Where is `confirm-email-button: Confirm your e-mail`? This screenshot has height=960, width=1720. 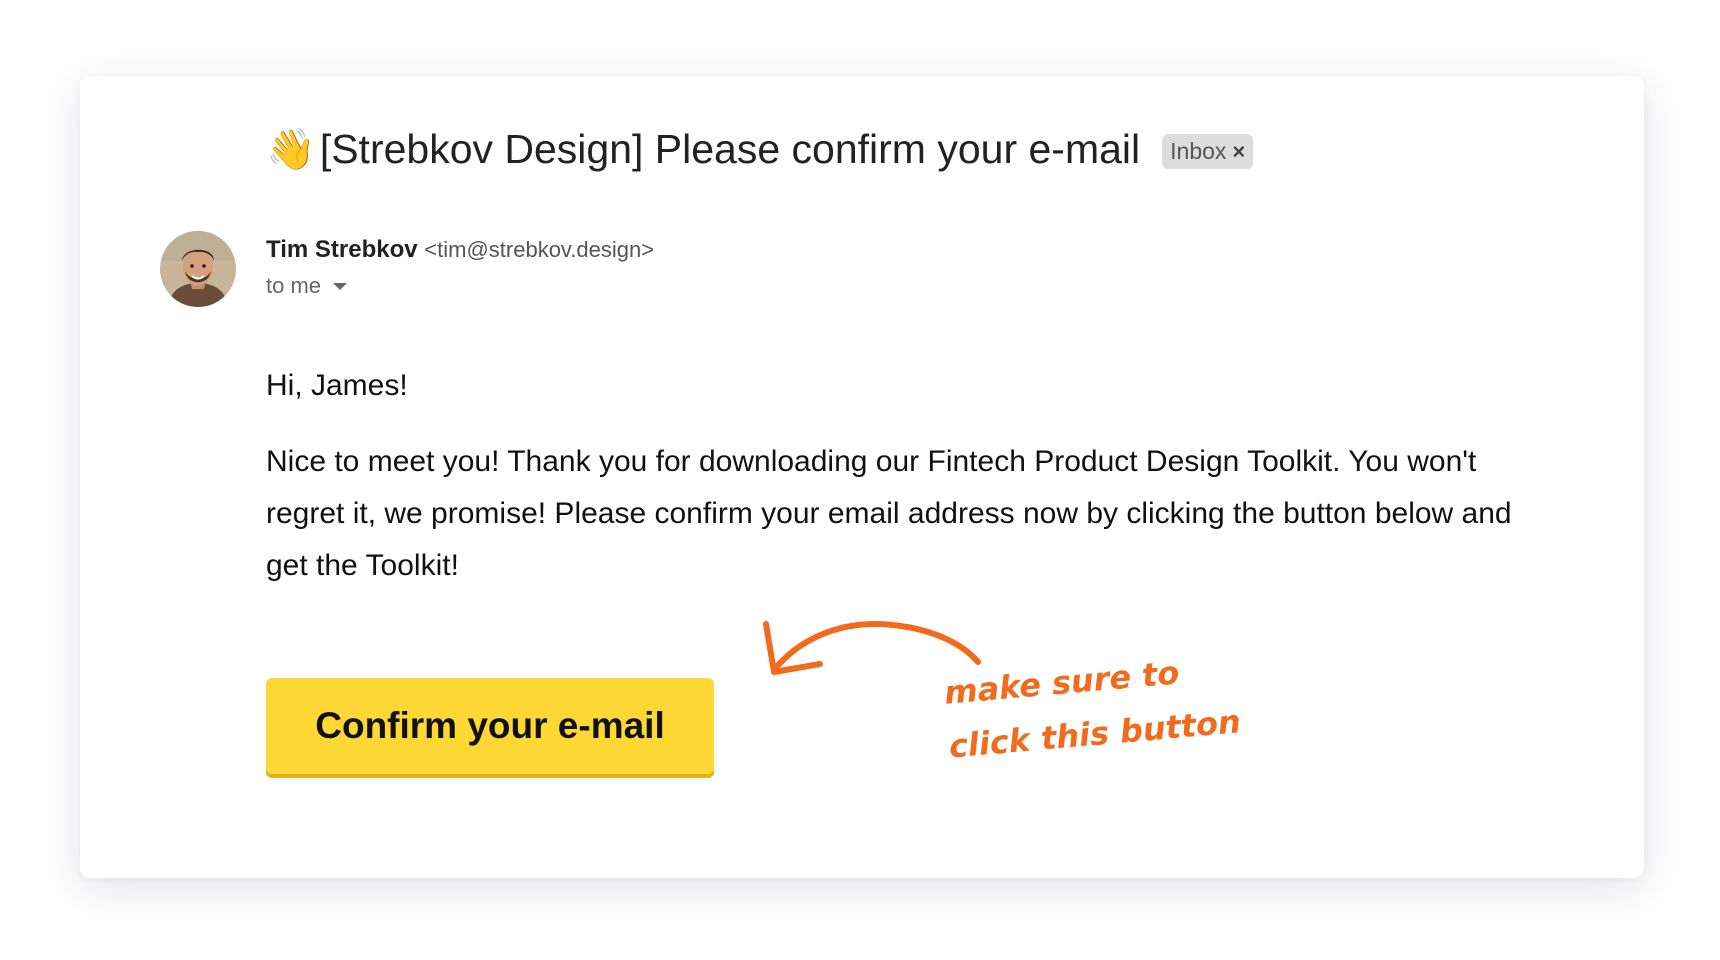 confirm-email-button: Confirm your e-mail is located at coordinates (490, 726).